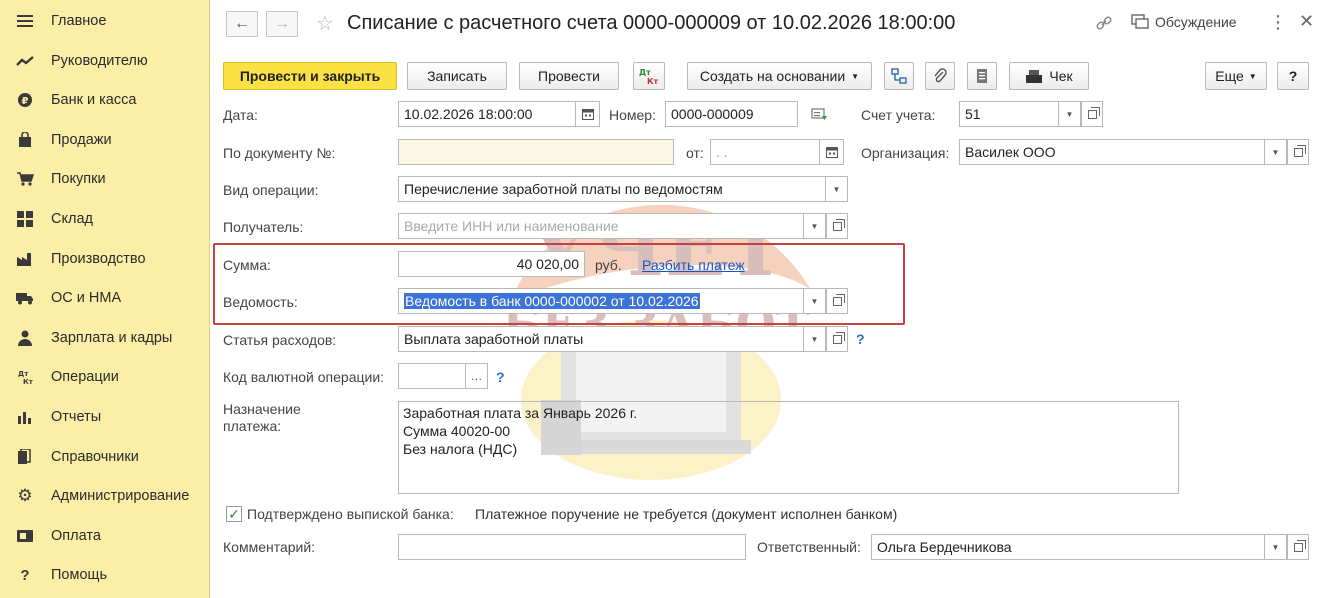  I want to click on create-based-on-button: Создать на основании ▼, so click(779, 76).